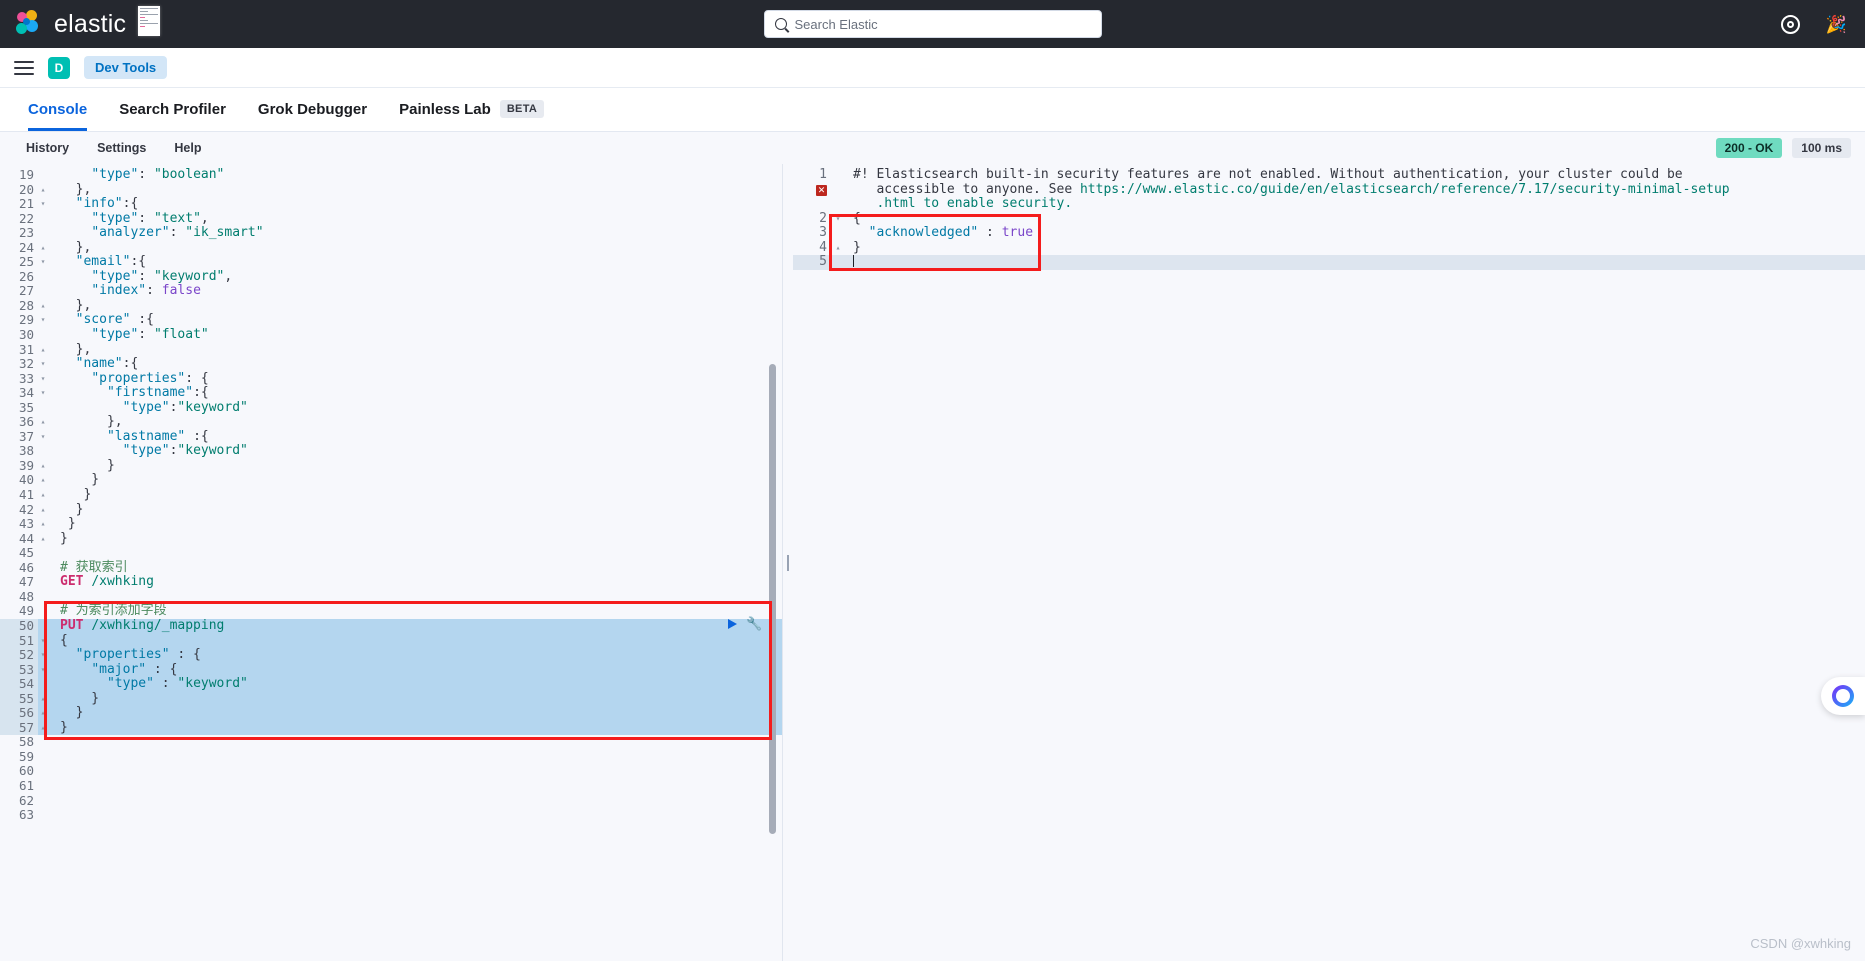 This screenshot has height=961, width=1865. What do you see at coordinates (24, 67) in the screenshot?
I see `hamburger-menu-icon` at bounding box center [24, 67].